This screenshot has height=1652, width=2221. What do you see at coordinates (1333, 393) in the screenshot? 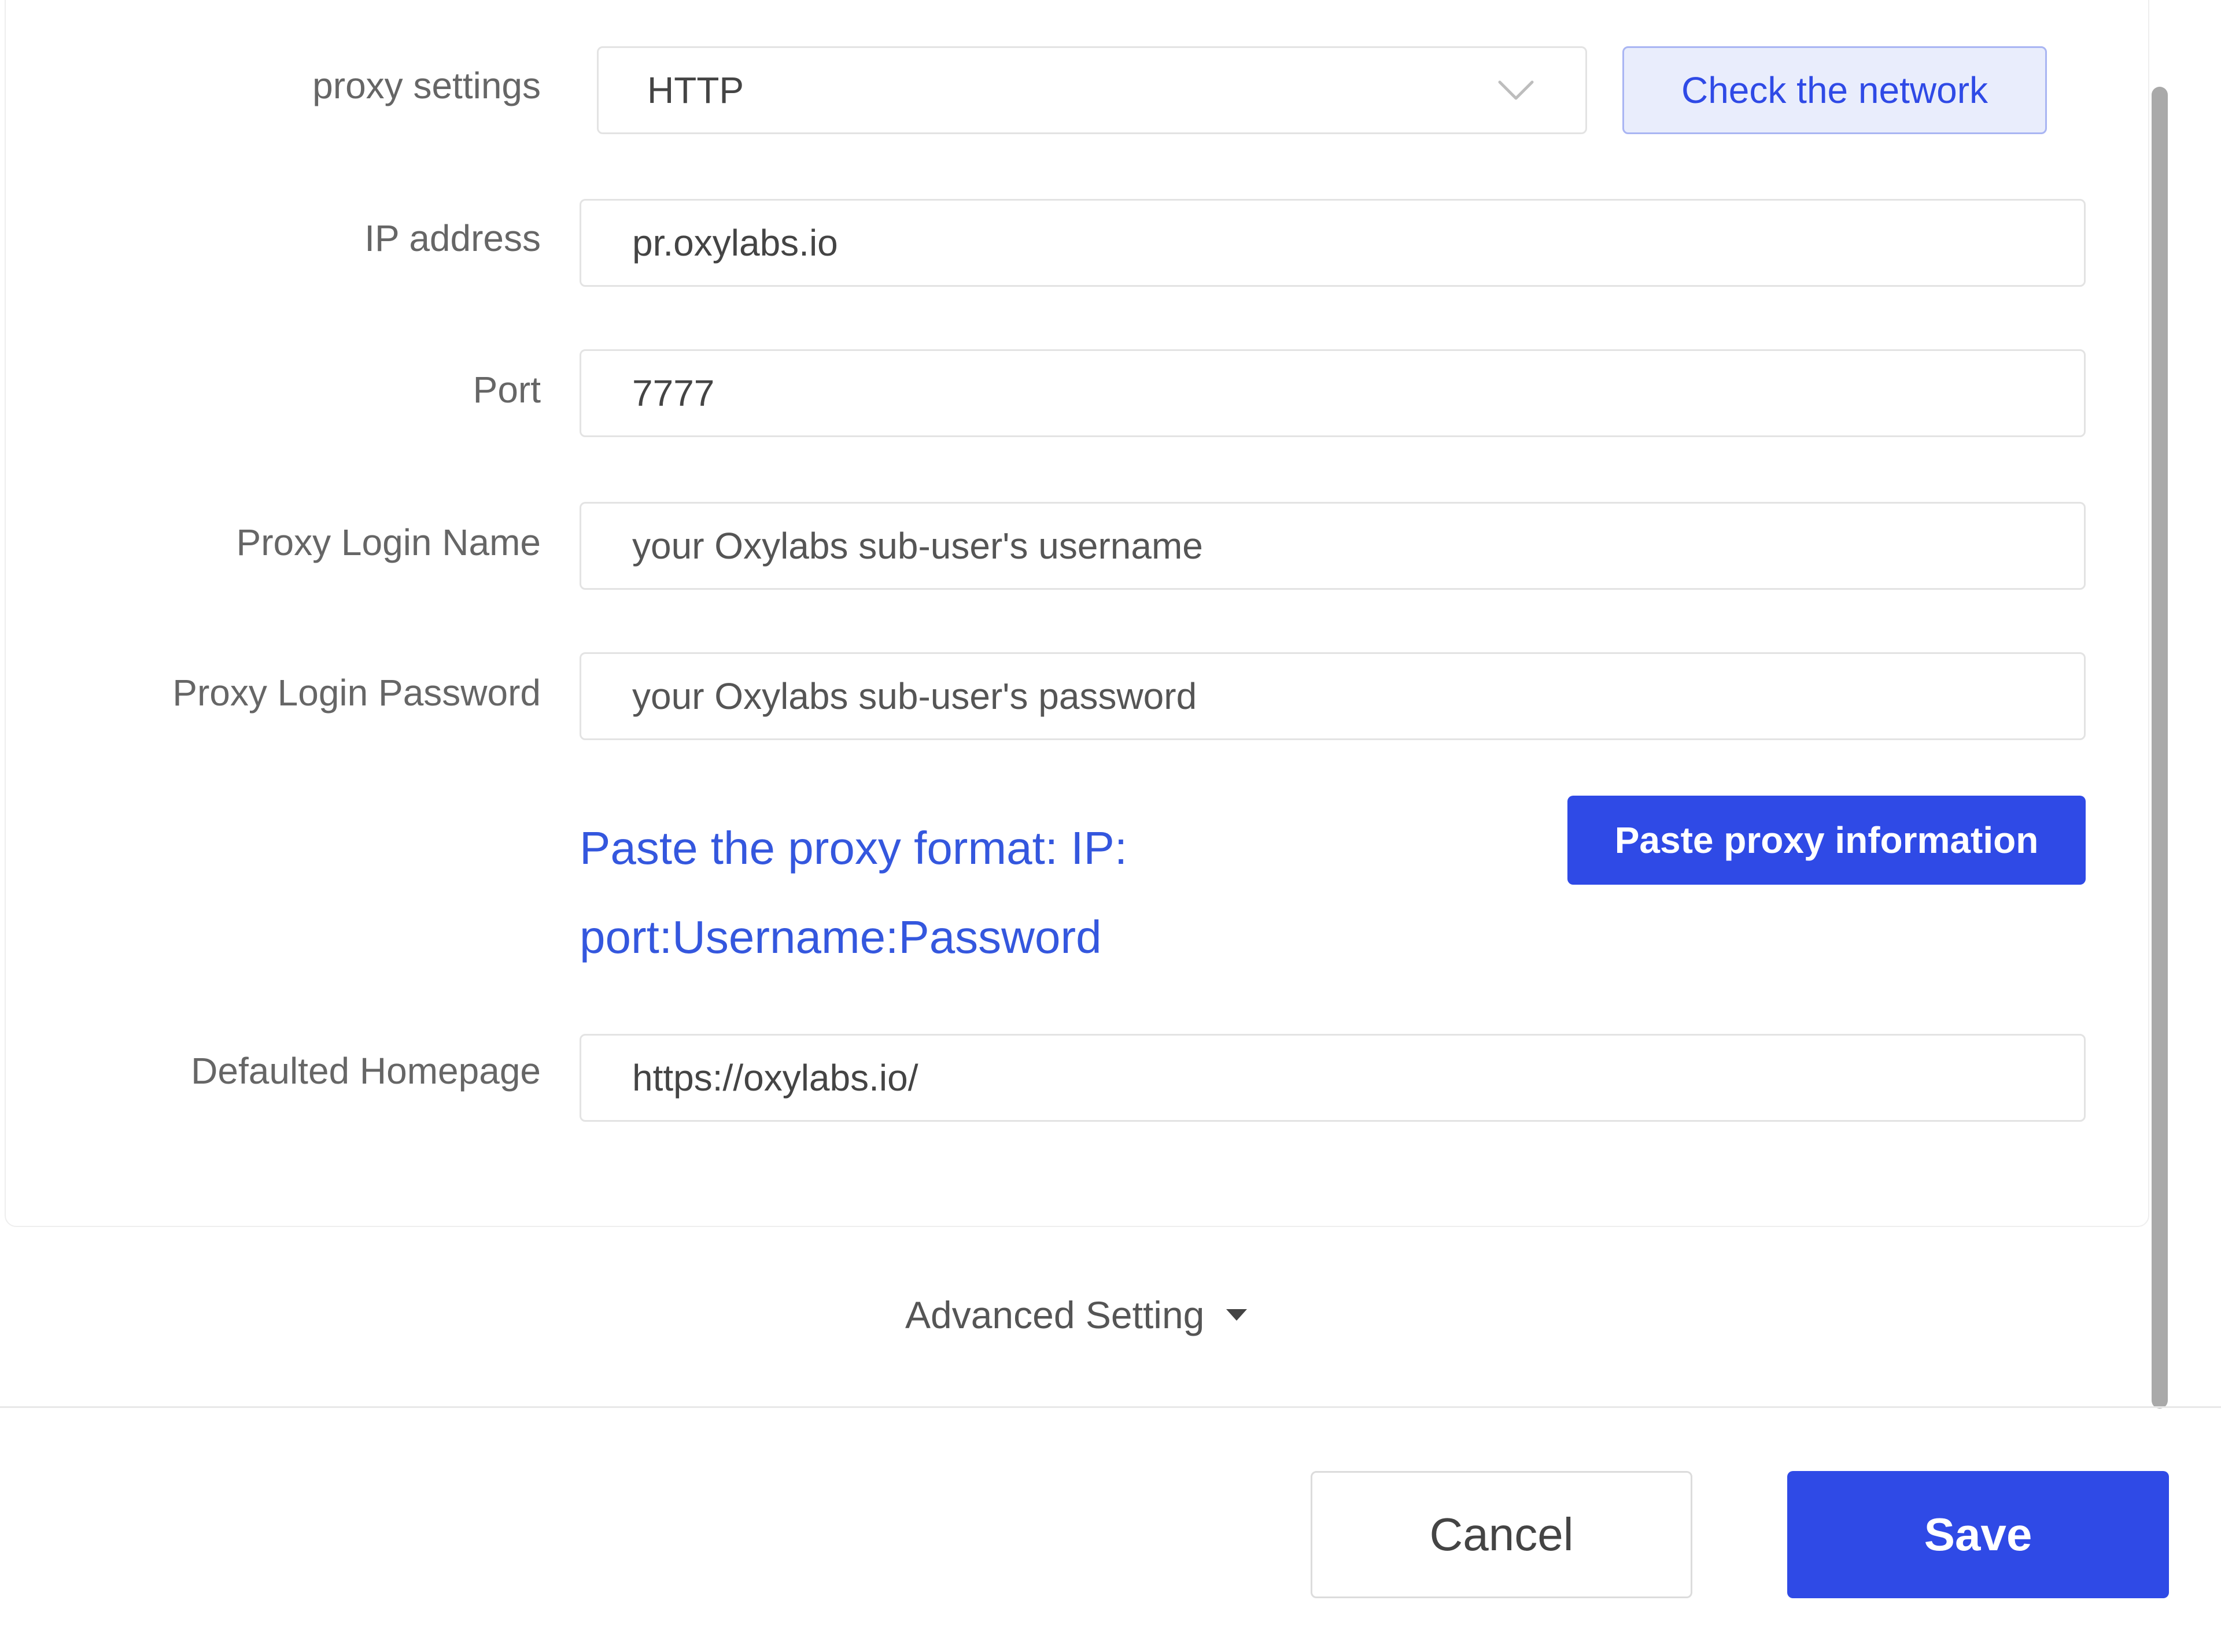
I see `port-input` at bounding box center [1333, 393].